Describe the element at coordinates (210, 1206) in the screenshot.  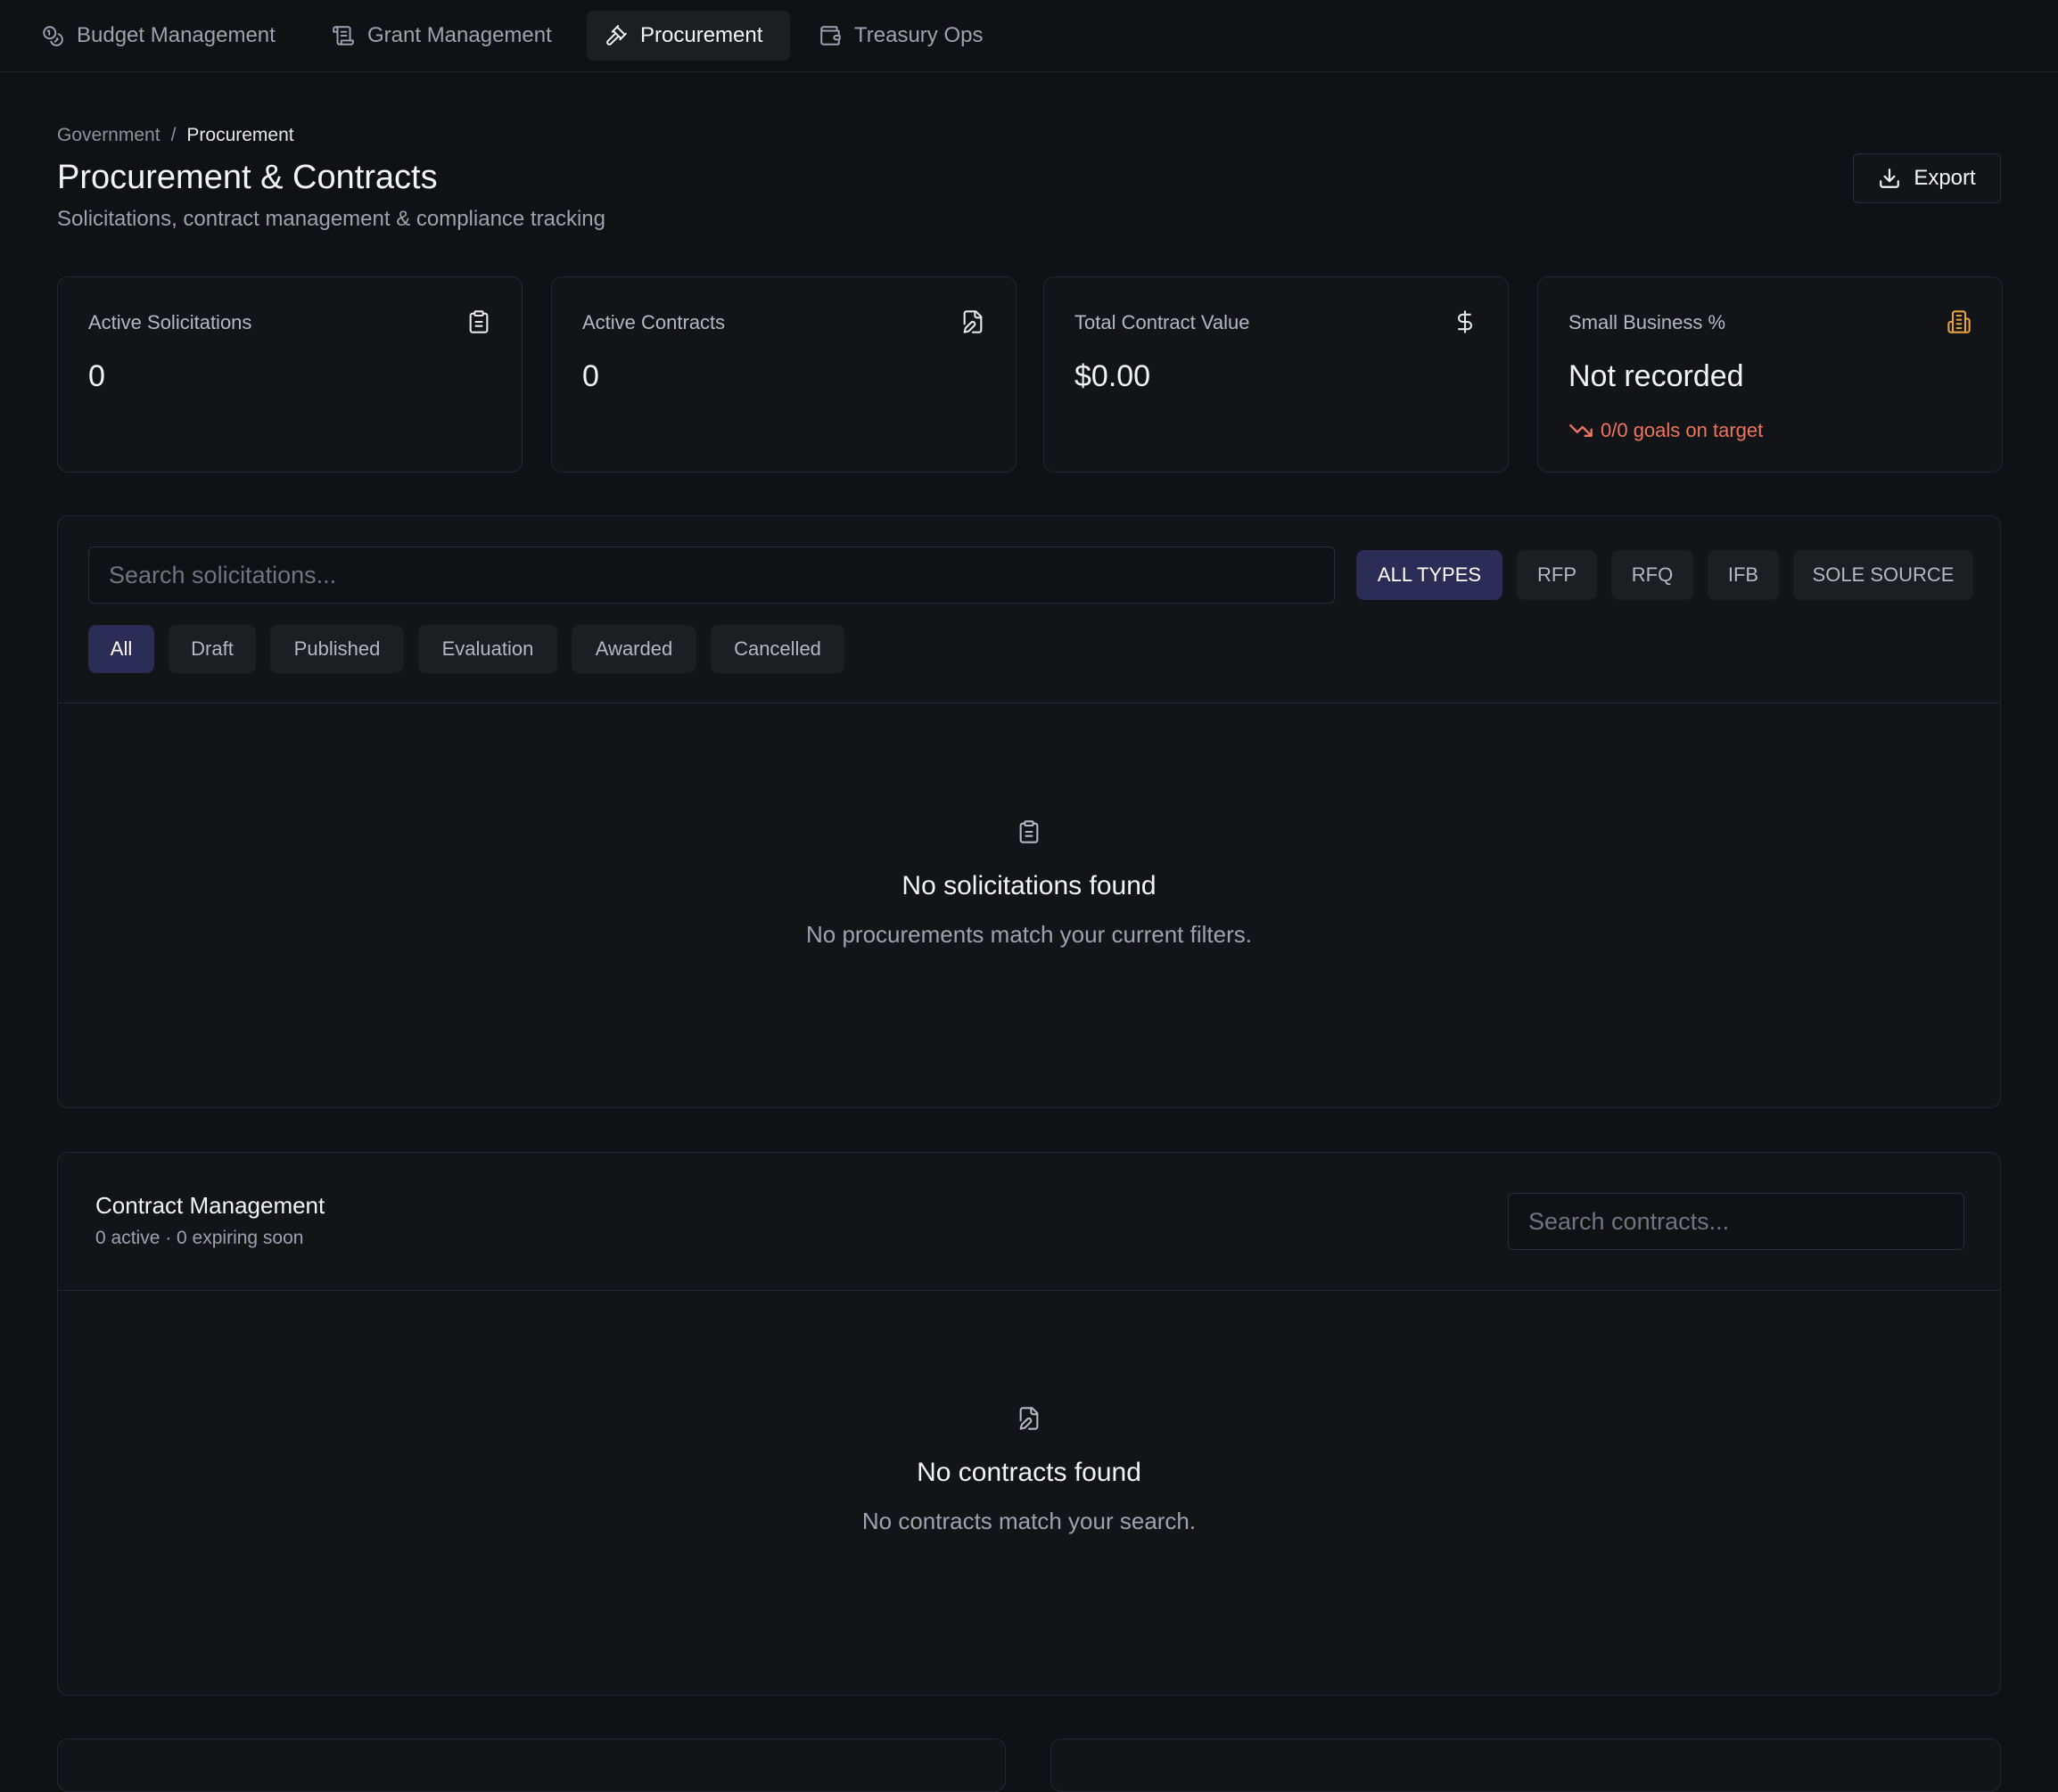
I see `contract-management-title: Contract Management` at that location.